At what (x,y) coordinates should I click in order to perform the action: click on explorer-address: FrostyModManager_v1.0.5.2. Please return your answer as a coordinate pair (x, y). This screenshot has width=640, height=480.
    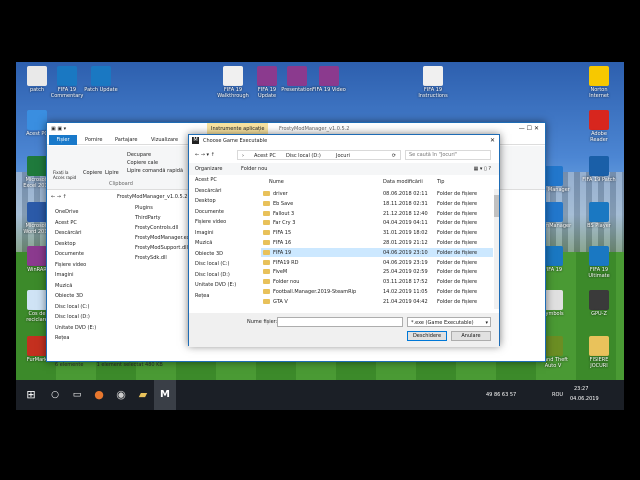
    Looking at the image, I should click on (152, 197).